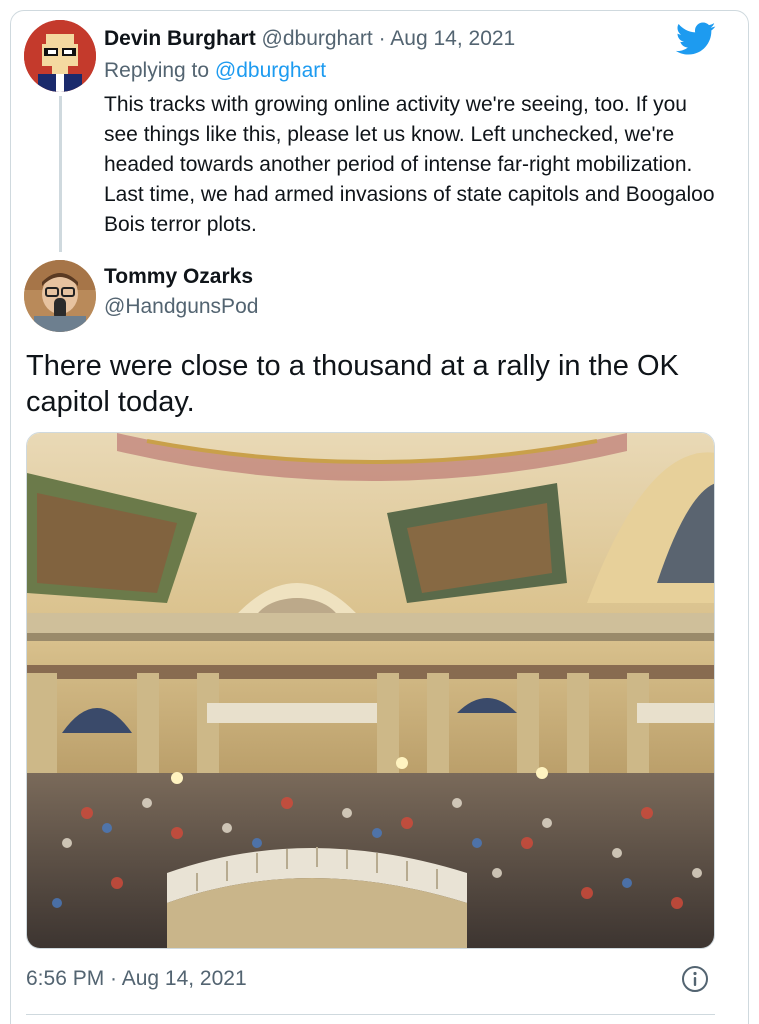 The image size is (759, 1024). I want to click on thread-connector-line, so click(60, 174).